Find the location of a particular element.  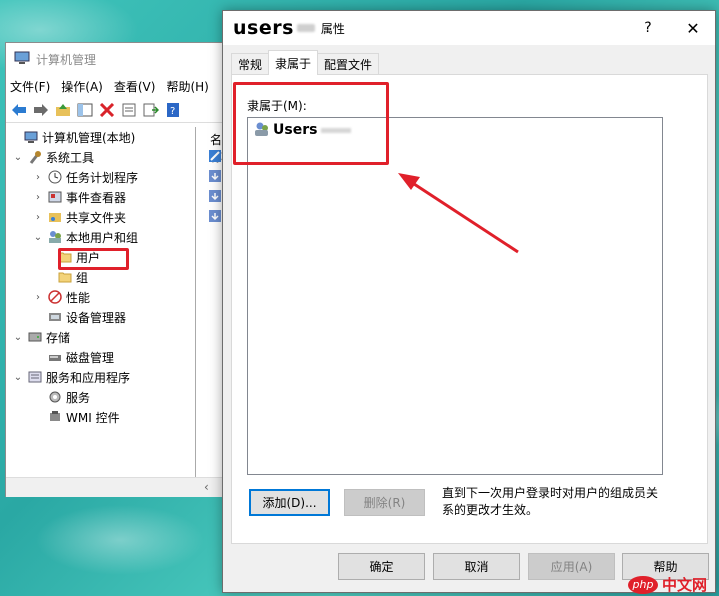

tree-node-performance: › 性能 is located at coordinates (100, 297).